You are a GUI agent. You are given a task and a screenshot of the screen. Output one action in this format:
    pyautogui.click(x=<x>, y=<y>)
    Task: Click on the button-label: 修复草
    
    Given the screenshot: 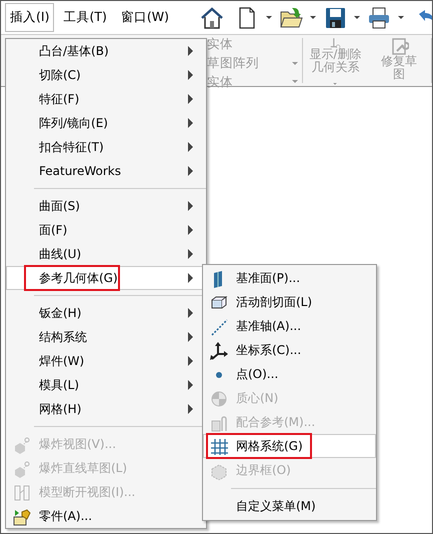 What is the action you would take?
    pyautogui.click(x=399, y=61)
    